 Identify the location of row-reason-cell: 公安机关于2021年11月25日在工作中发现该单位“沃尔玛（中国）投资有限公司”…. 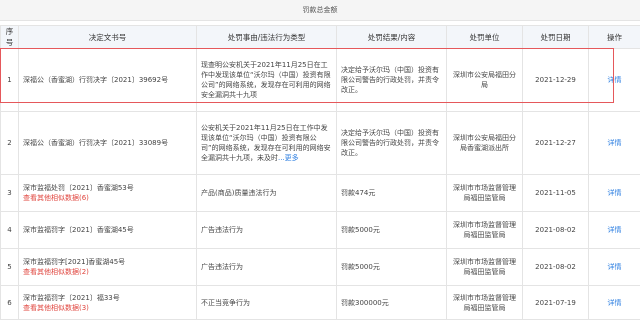
(266, 143).